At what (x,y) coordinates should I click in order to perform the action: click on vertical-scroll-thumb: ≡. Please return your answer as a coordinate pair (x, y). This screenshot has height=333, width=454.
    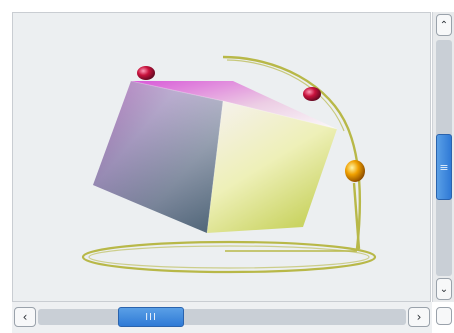
    Looking at the image, I should click on (444, 167).